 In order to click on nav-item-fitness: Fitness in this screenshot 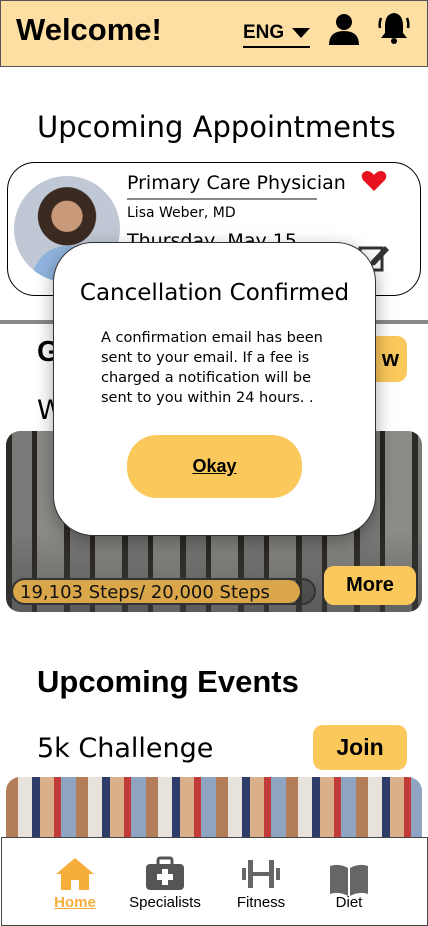, I will do `click(261, 874)`.